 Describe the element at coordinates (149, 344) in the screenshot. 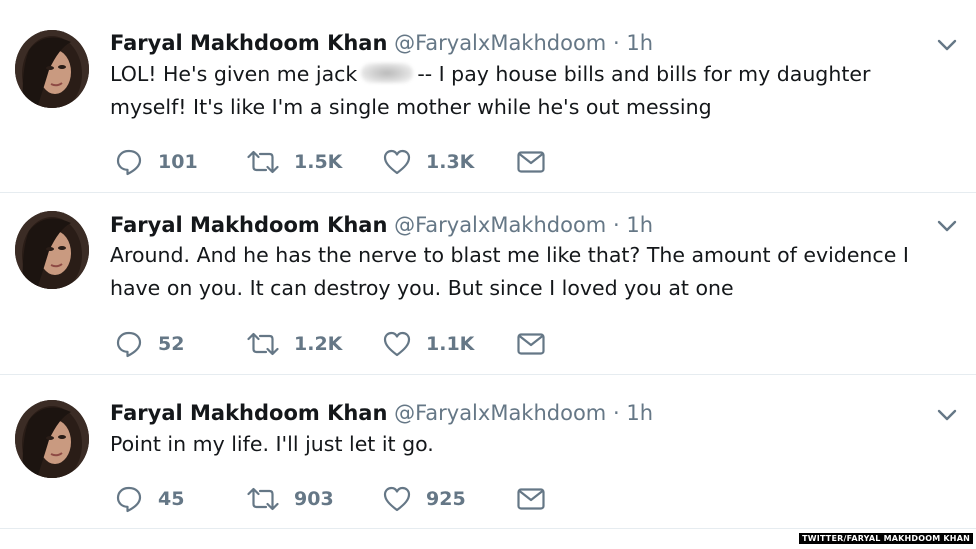

I see `reply-button: 52` at that location.